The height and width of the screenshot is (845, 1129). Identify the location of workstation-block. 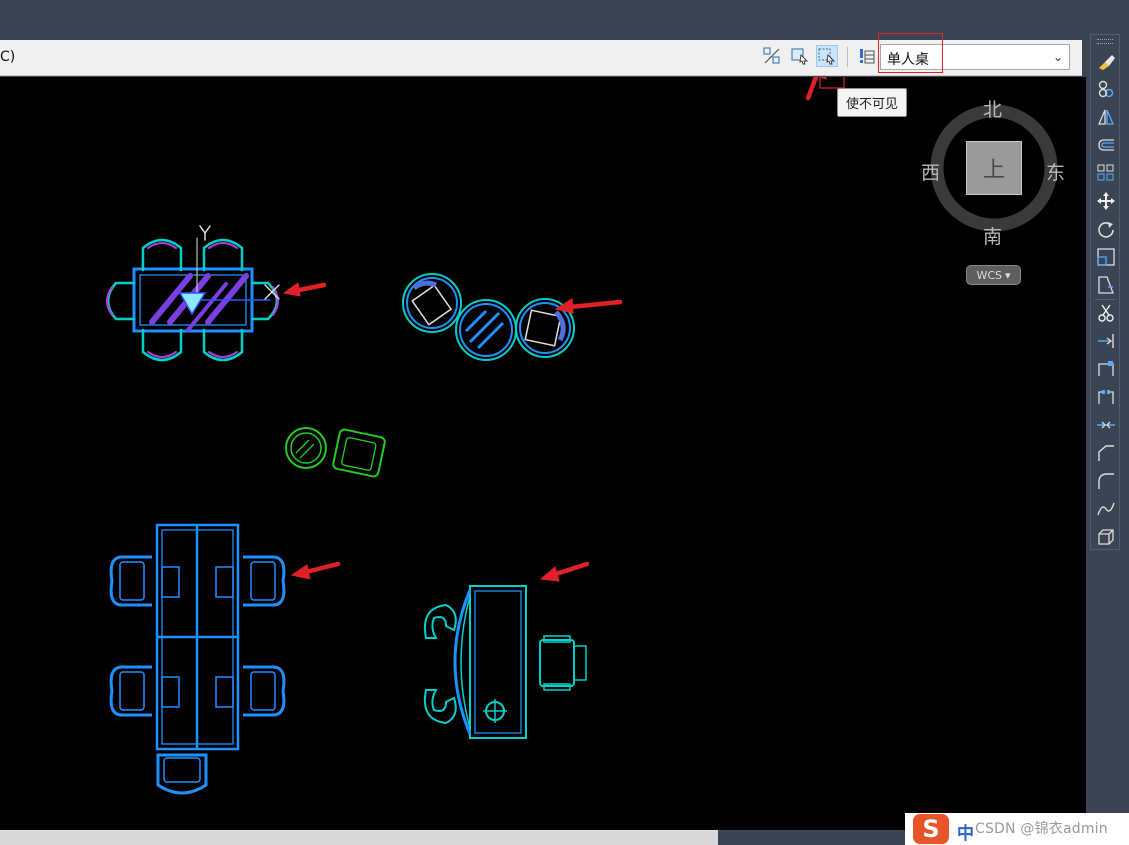
(197, 659).